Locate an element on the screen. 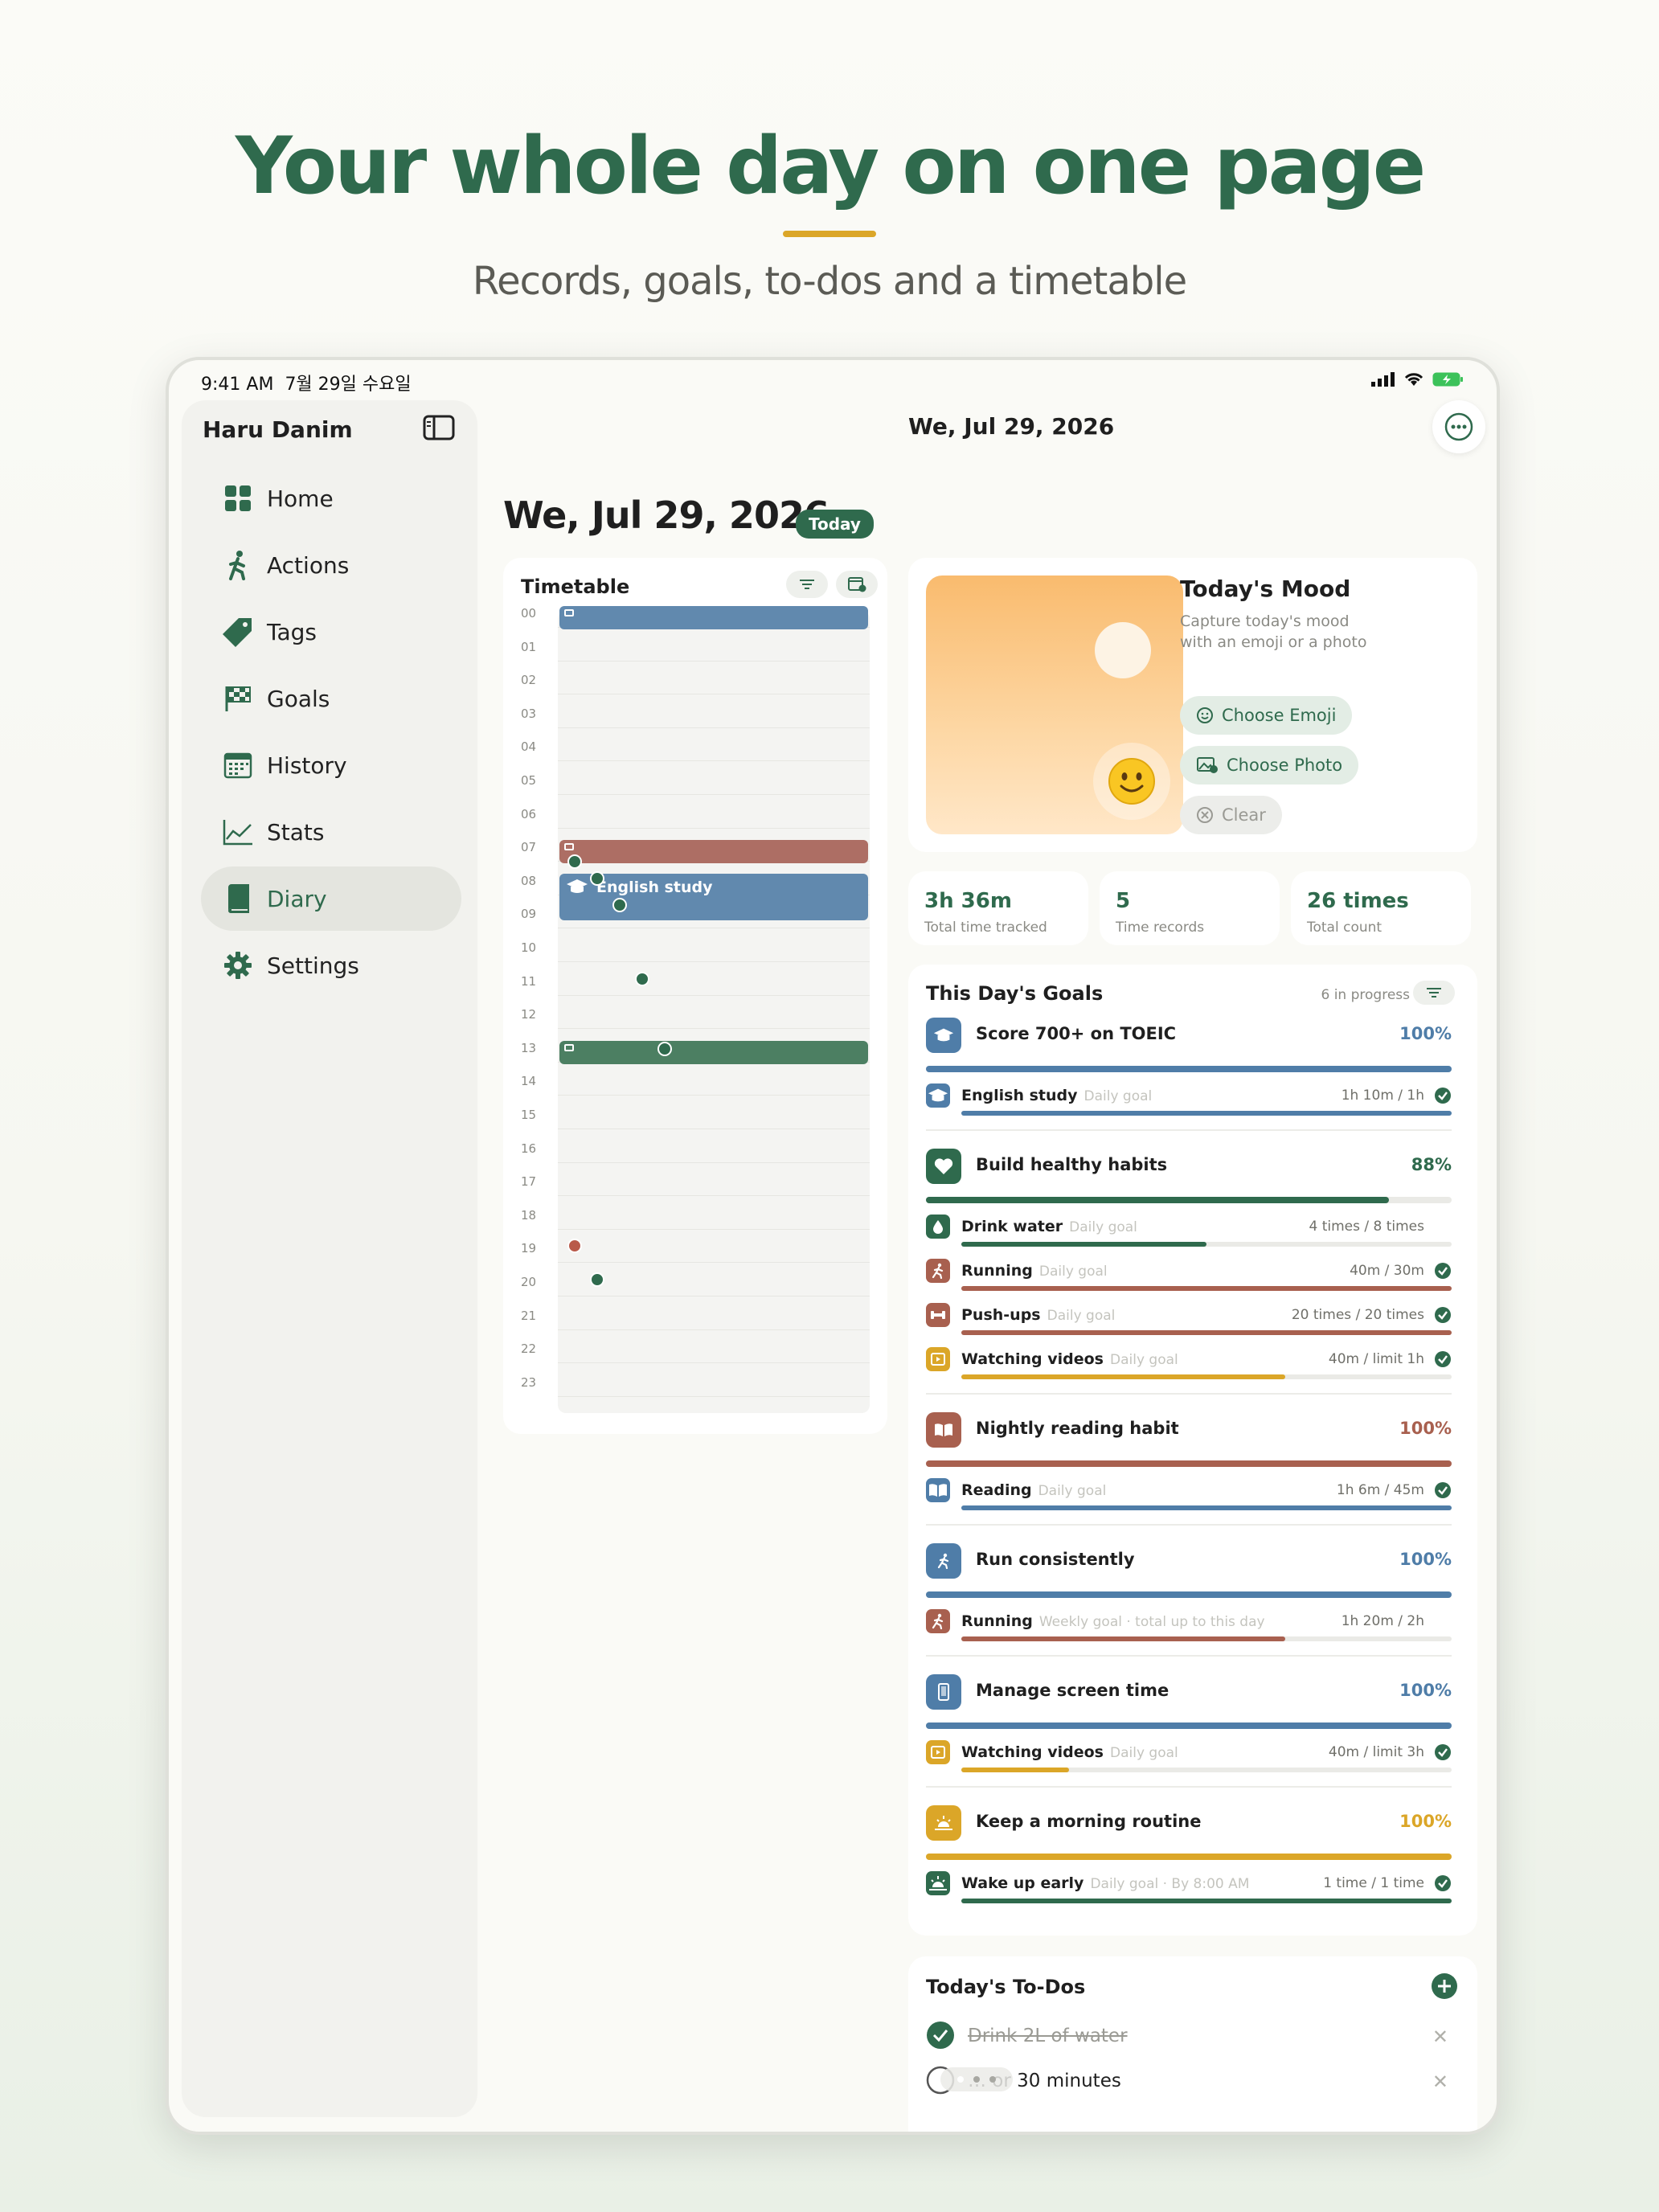 The height and width of the screenshot is (2212, 1659). sub-goal-type: Daily goal · By 8:00 AM is located at coordinates (1170, 1884).